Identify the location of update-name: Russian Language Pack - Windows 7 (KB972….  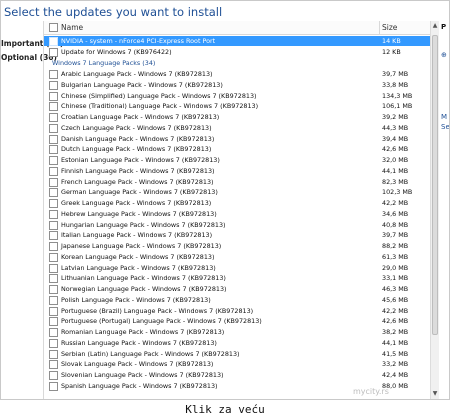
(139, 342).